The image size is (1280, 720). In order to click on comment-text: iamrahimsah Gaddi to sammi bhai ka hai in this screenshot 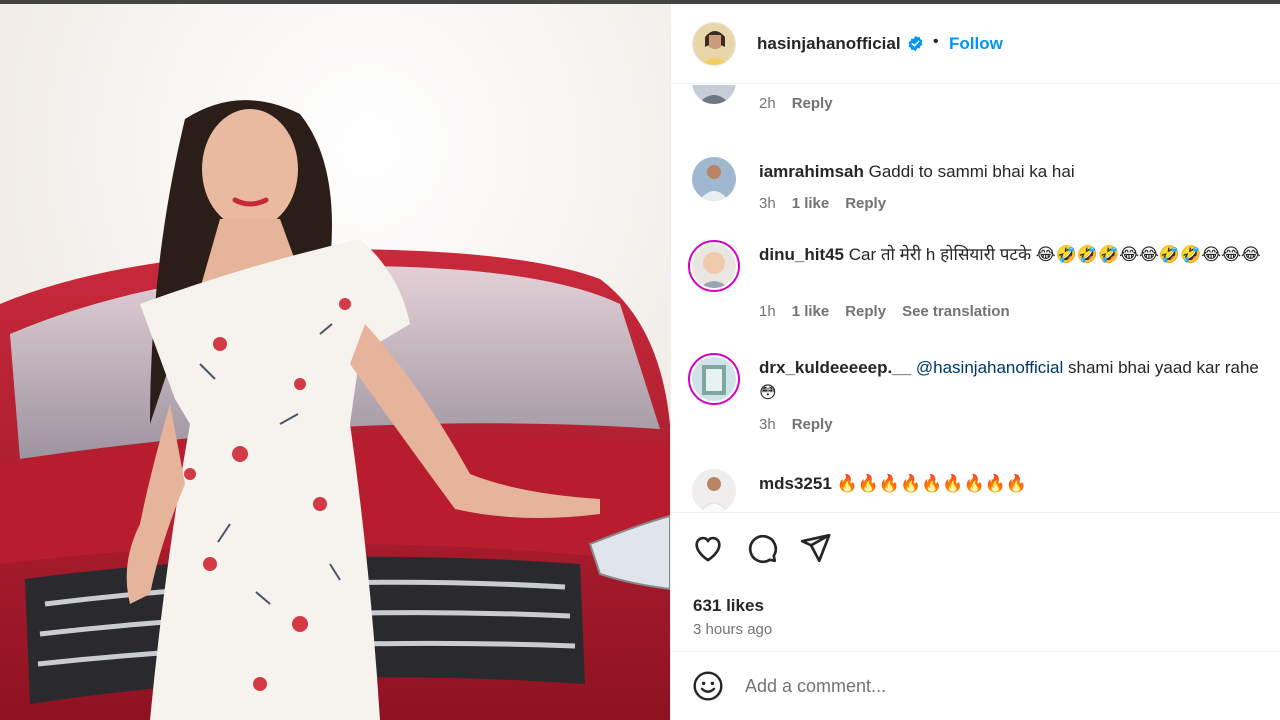, I will do `click(1014, 171)`.